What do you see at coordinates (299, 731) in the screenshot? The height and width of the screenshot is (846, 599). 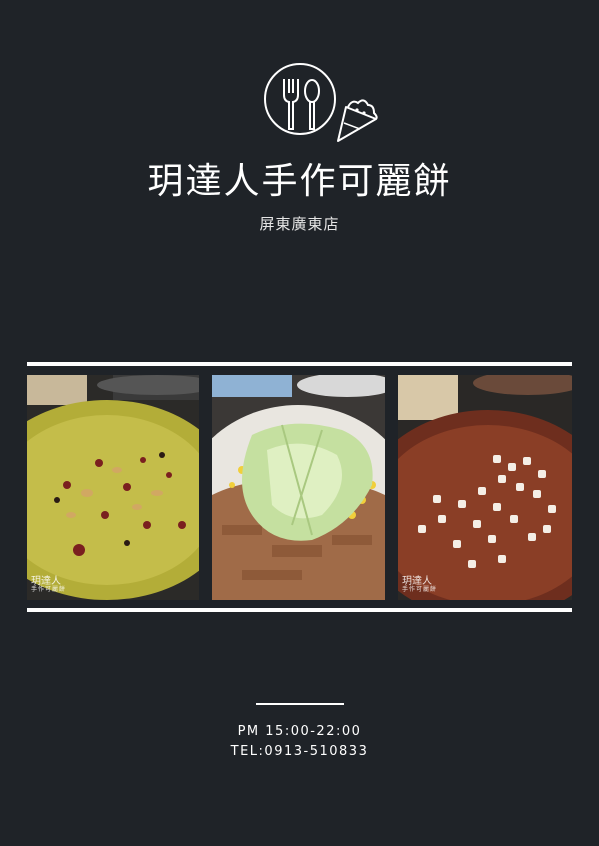 I see `opening-hours: PM 15:00-22:00` at bounding box center [299, 731].